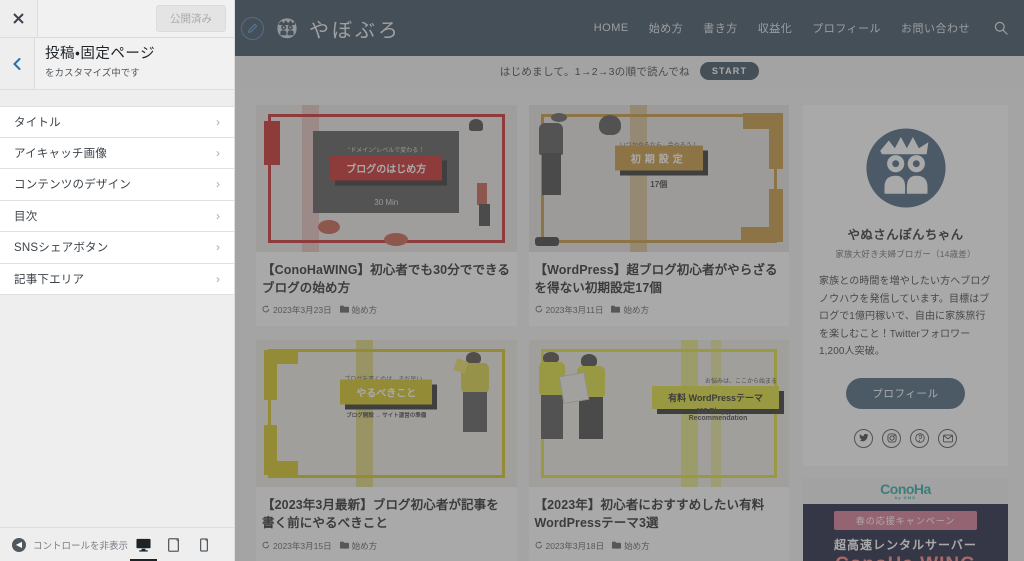  What do you see at coordinates (143, 548) in the screenshot?
I see `desktop-preview-icon` at bounding box center [143, 548].